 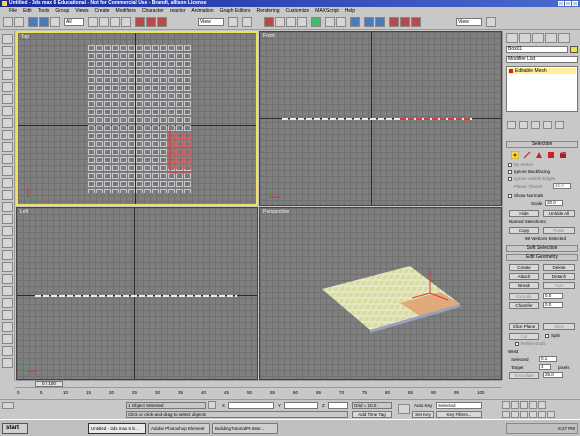 What do you see at coordinates (330, 22) in the screenshot?
I see `mirror-icon` at bounding box center [330, 22].